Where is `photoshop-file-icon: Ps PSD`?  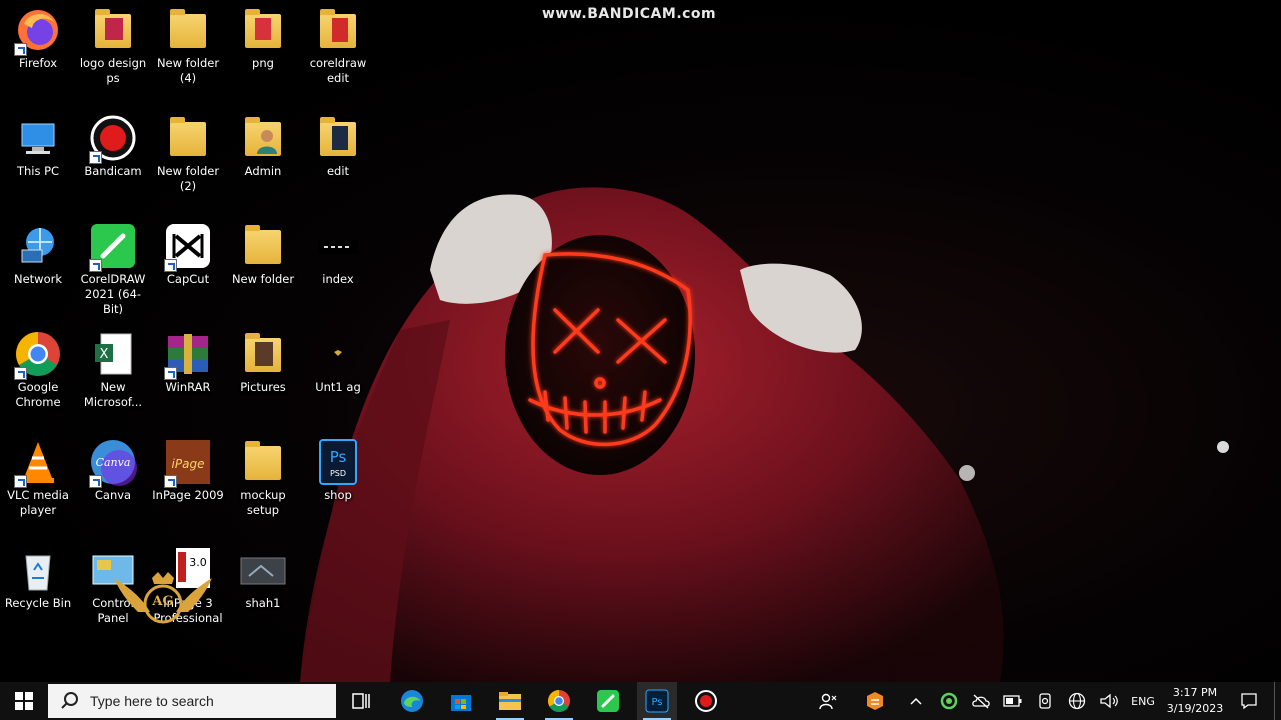
photoshop-file-icon: Ps PSD is located at coordinates (338, 462).